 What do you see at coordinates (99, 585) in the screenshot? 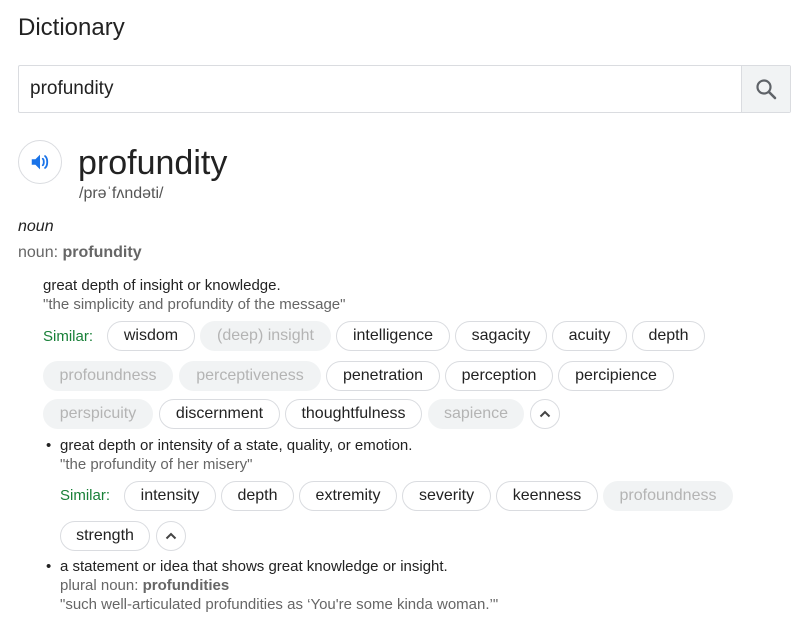
I see `plural-label: plural noun:` at bounding box center [99, 585].